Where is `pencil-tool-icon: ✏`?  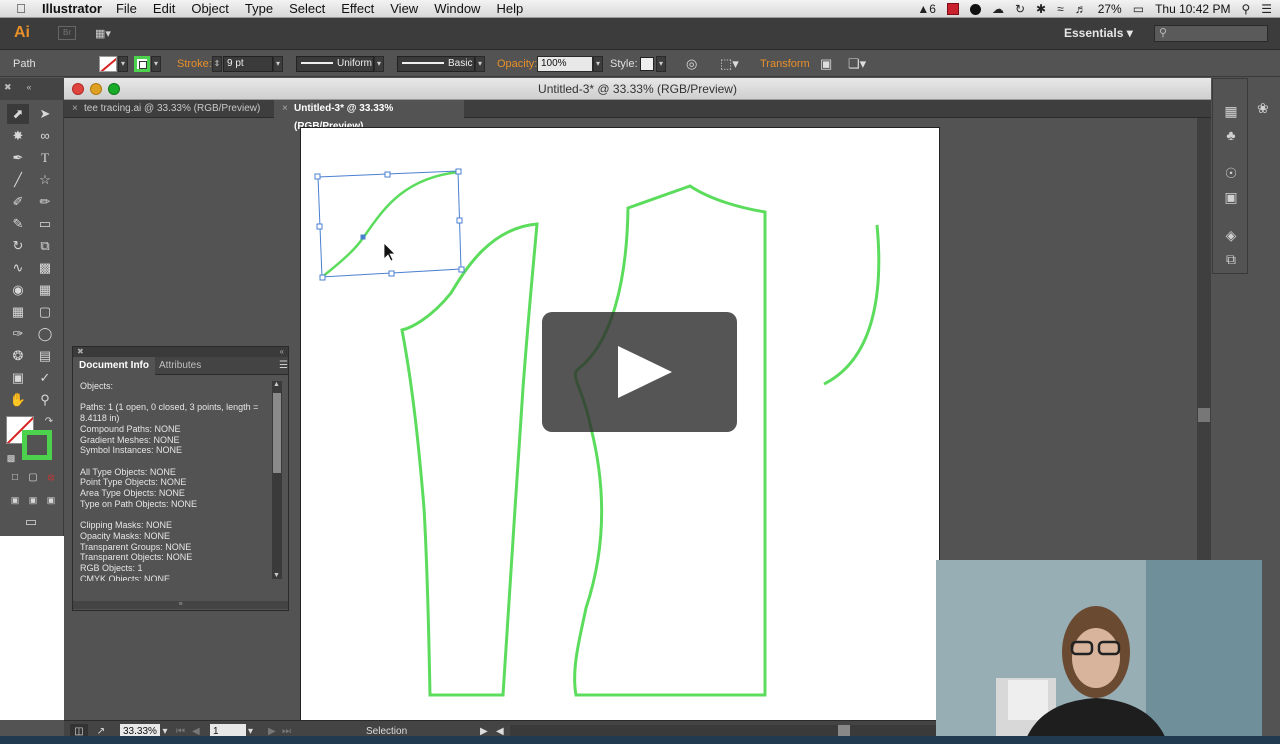 pencil-tool-icon: ✏ is located at coordinates (45, 202).